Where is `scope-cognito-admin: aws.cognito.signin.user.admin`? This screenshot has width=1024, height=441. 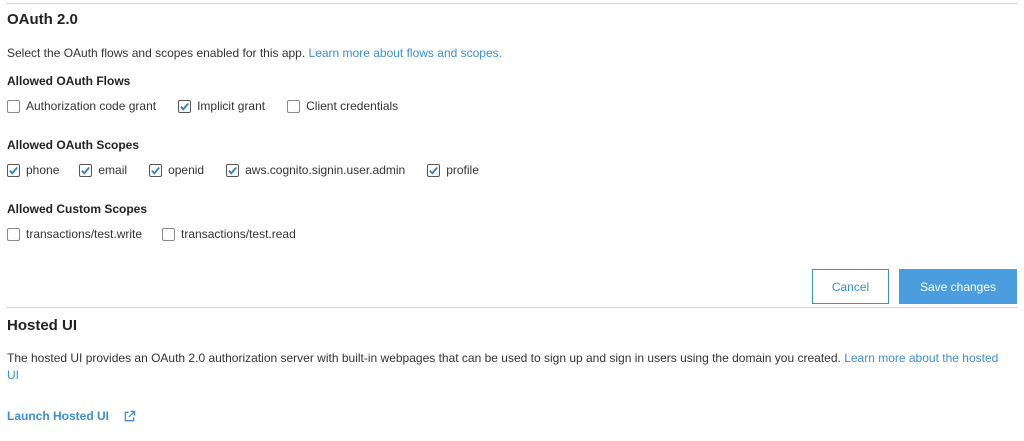
scope-cognito-admin: aws.cognito.signin.user.admin is located at coordinates (315, 170).